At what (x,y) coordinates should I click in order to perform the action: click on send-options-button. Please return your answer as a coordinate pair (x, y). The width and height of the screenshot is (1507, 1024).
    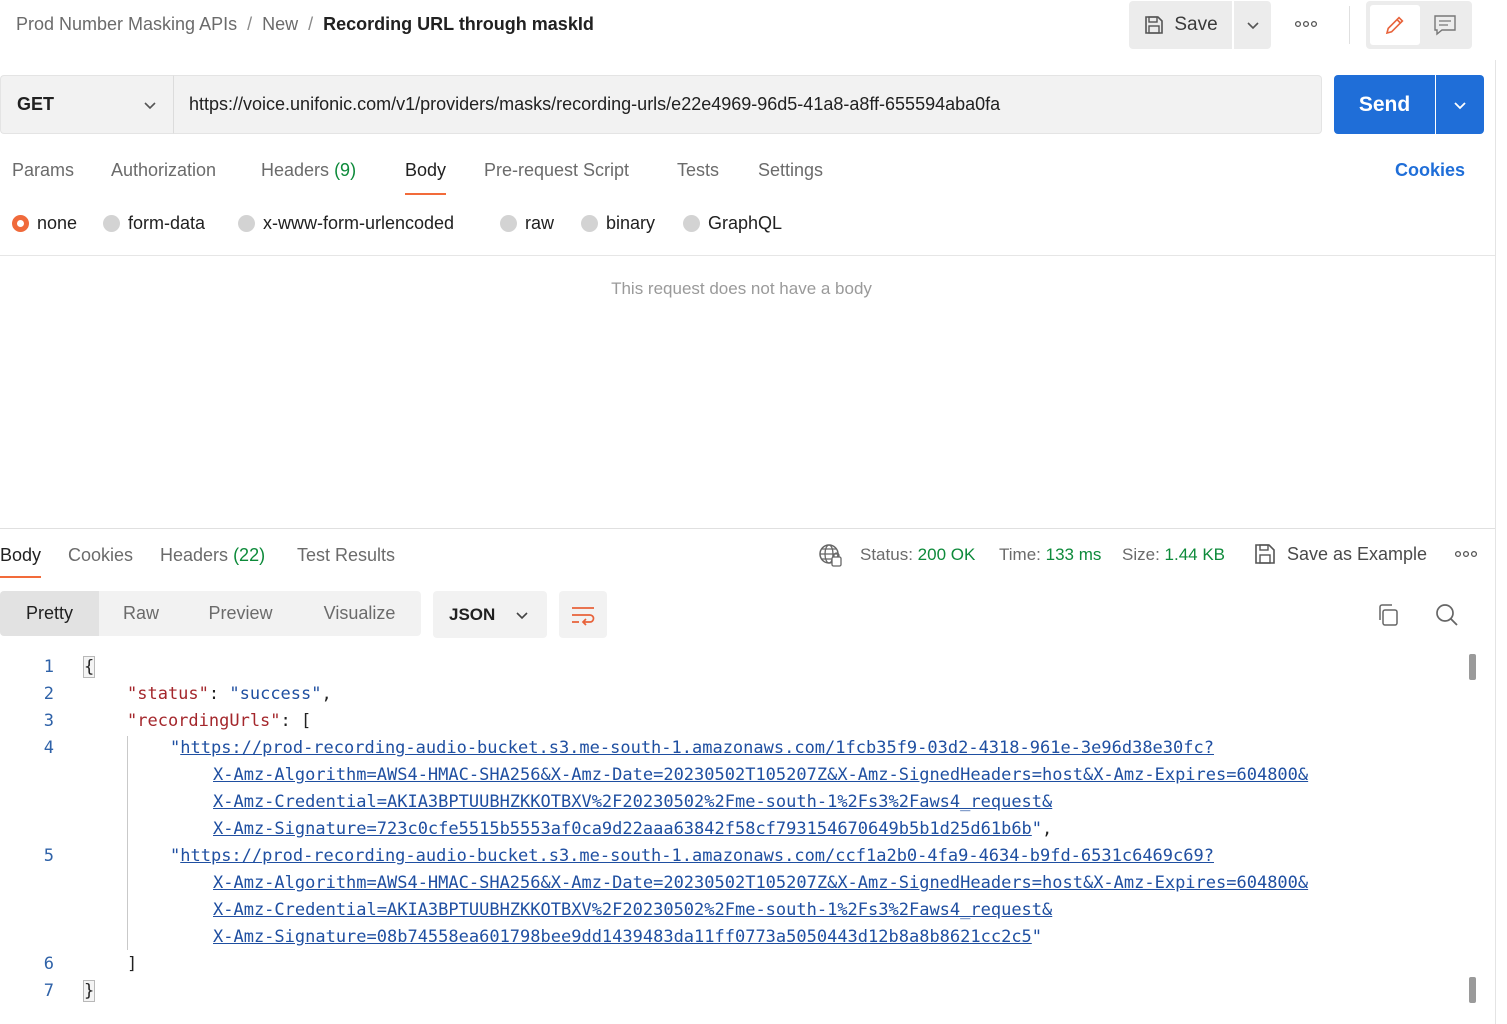
    Looking at the image, I should click on (1460, 104).